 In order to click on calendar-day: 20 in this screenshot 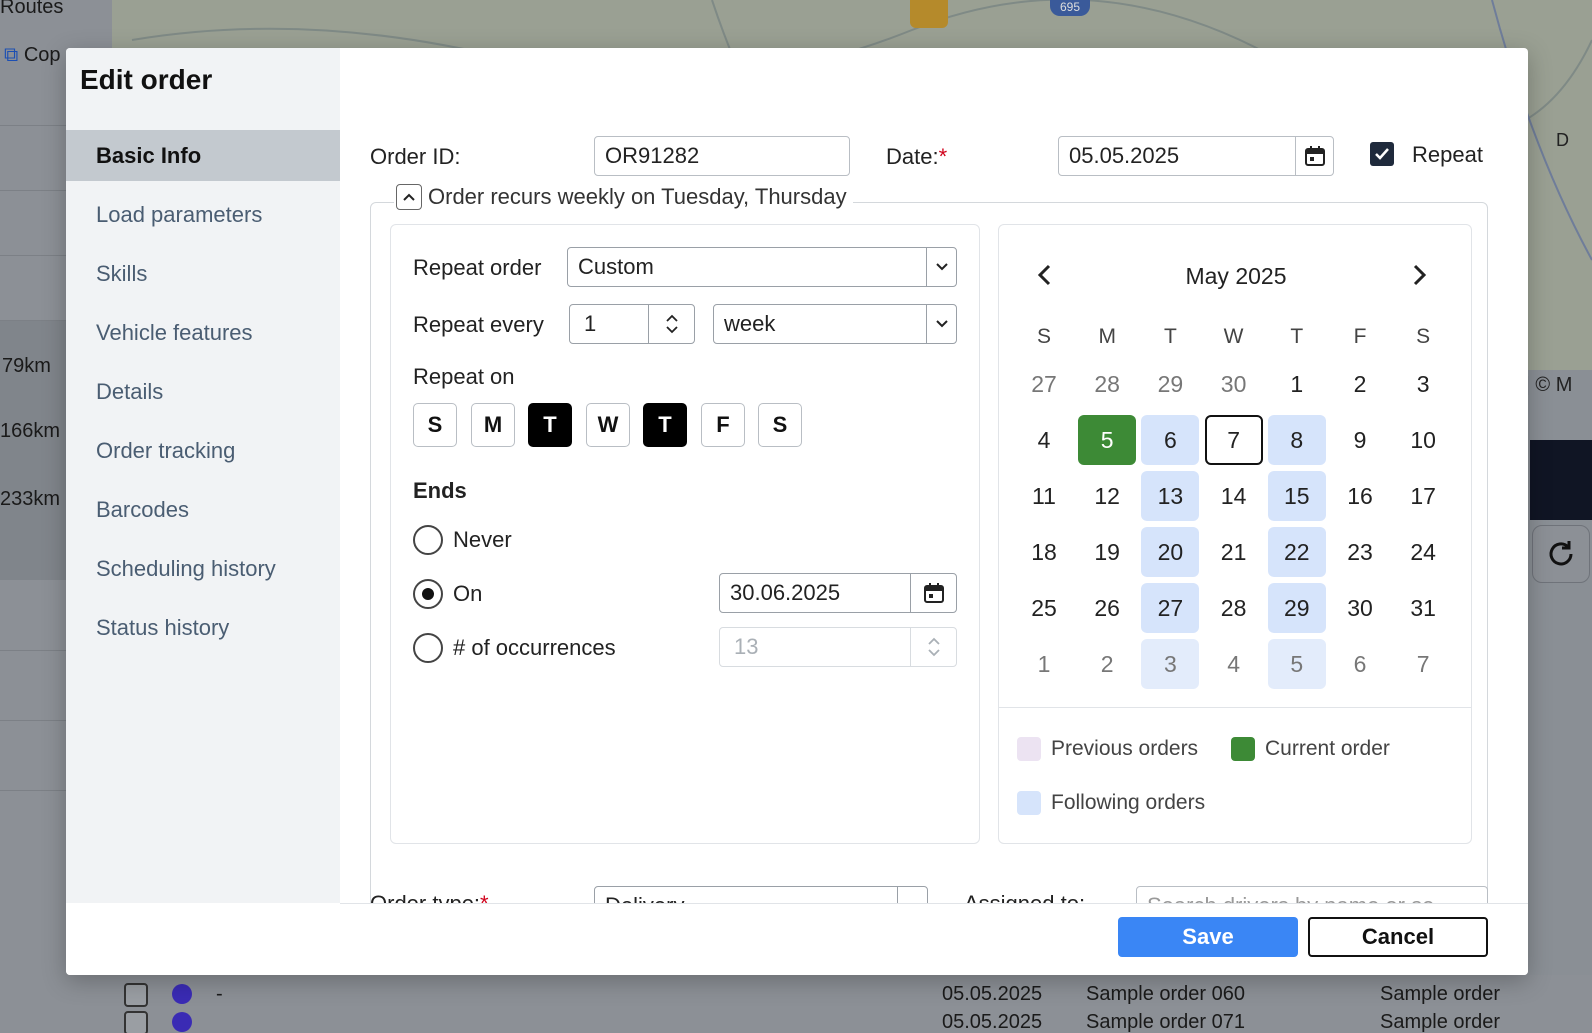, I will do `click(1170, 552)`.